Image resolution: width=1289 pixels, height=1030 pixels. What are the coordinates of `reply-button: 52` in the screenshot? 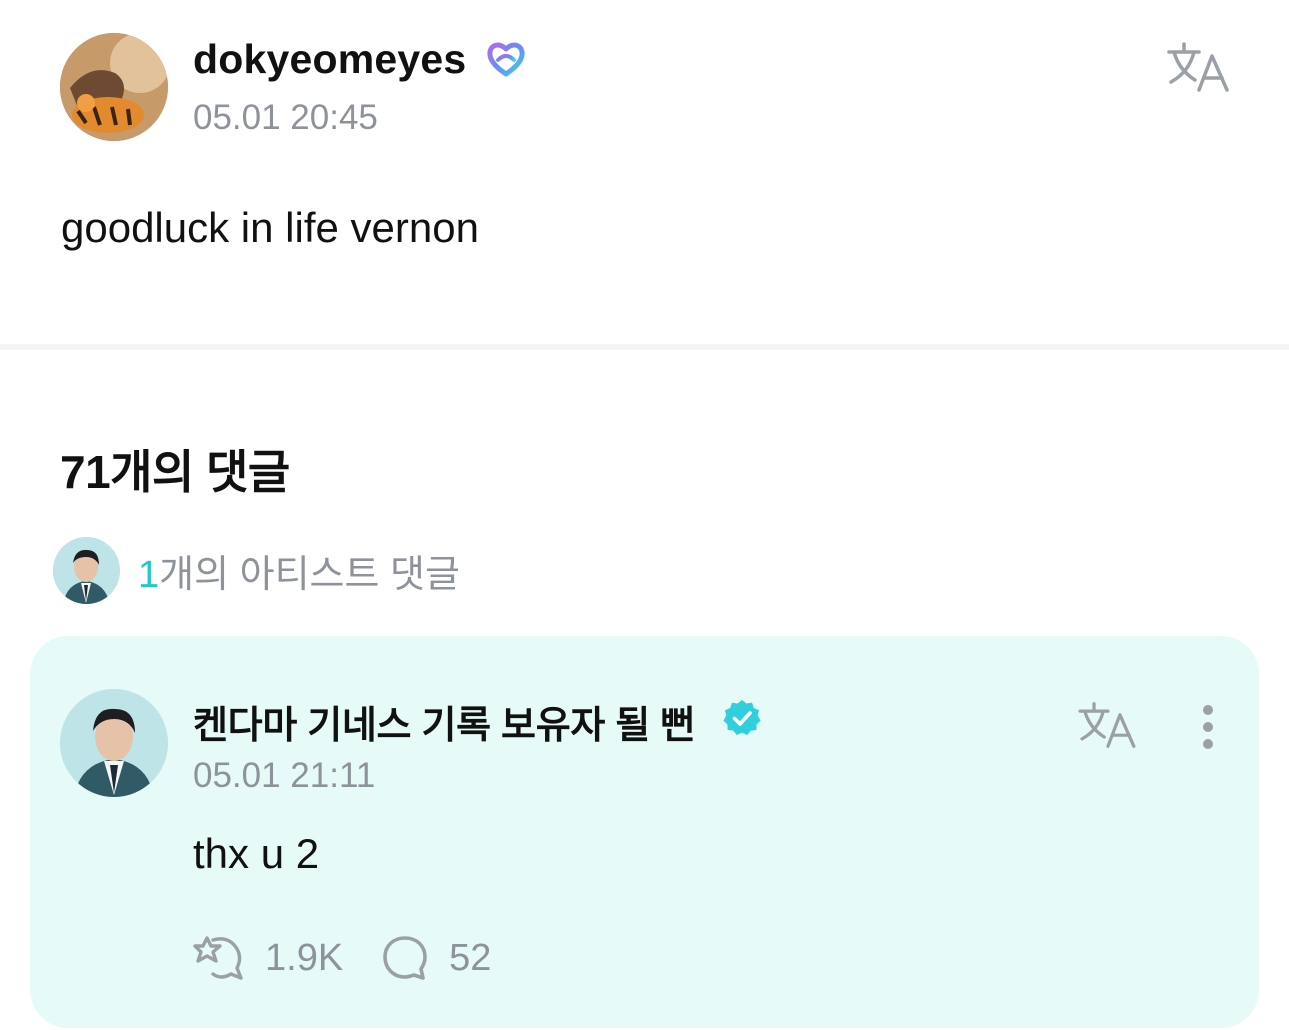 It's located at (436, 958).